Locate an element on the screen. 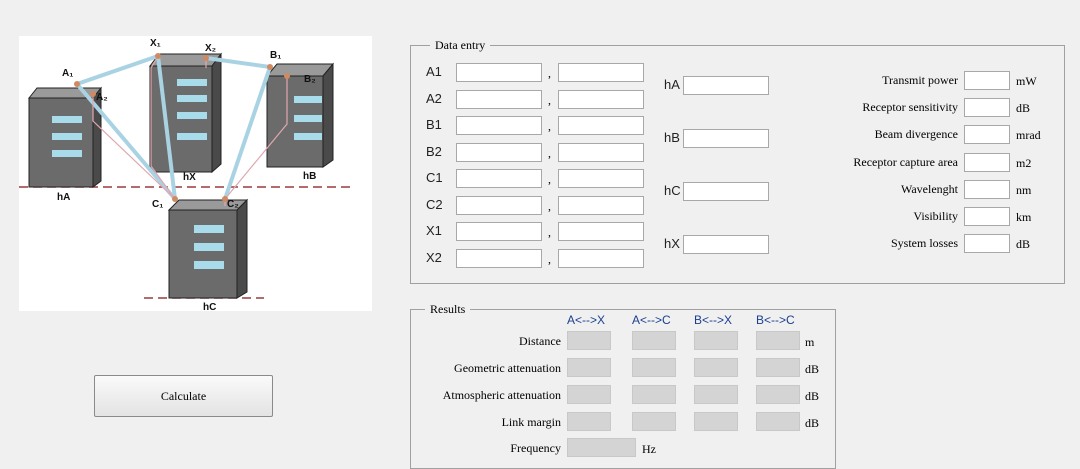 The width and height of the screenshot is (1080, 469). height-label: hX is located at coordinates (672, 243).